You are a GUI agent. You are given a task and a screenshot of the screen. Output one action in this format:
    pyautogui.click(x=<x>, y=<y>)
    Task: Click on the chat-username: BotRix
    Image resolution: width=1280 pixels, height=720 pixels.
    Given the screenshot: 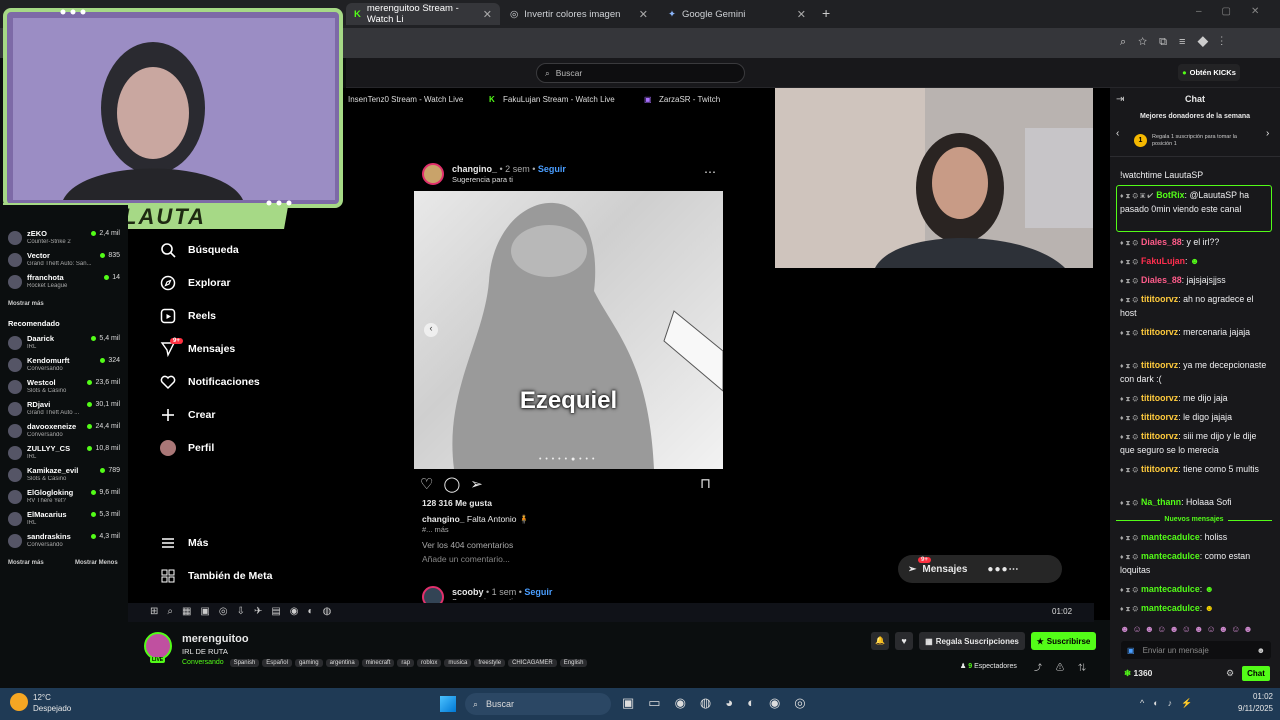 What is the action you would take?
    pyautogui.click(x=1170, y=195)
    